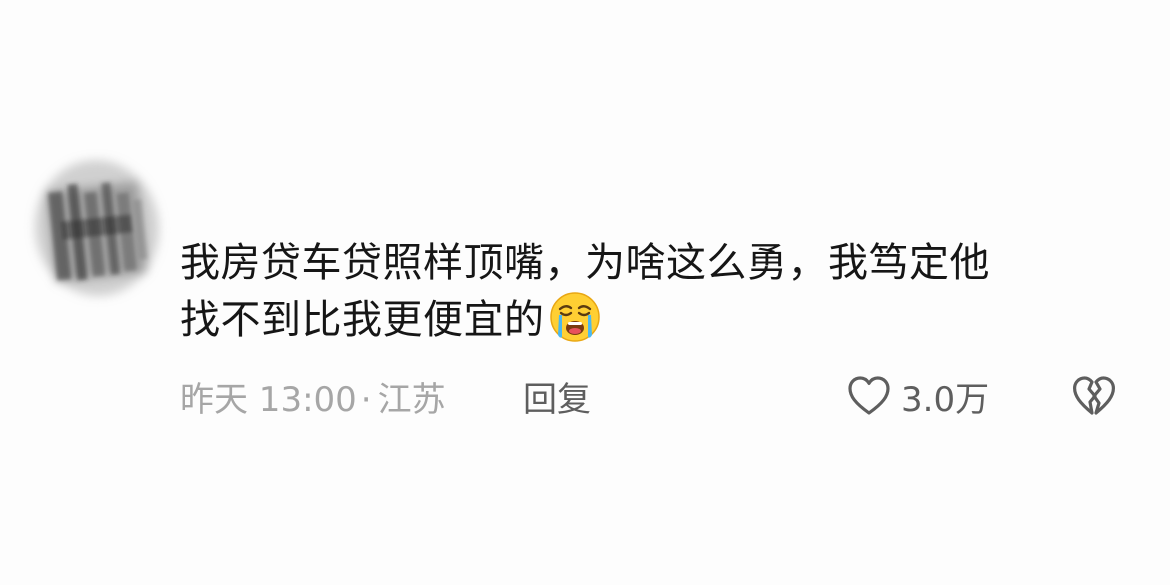  I want to click on loudly-crying-face-icon, so click(574, 317).